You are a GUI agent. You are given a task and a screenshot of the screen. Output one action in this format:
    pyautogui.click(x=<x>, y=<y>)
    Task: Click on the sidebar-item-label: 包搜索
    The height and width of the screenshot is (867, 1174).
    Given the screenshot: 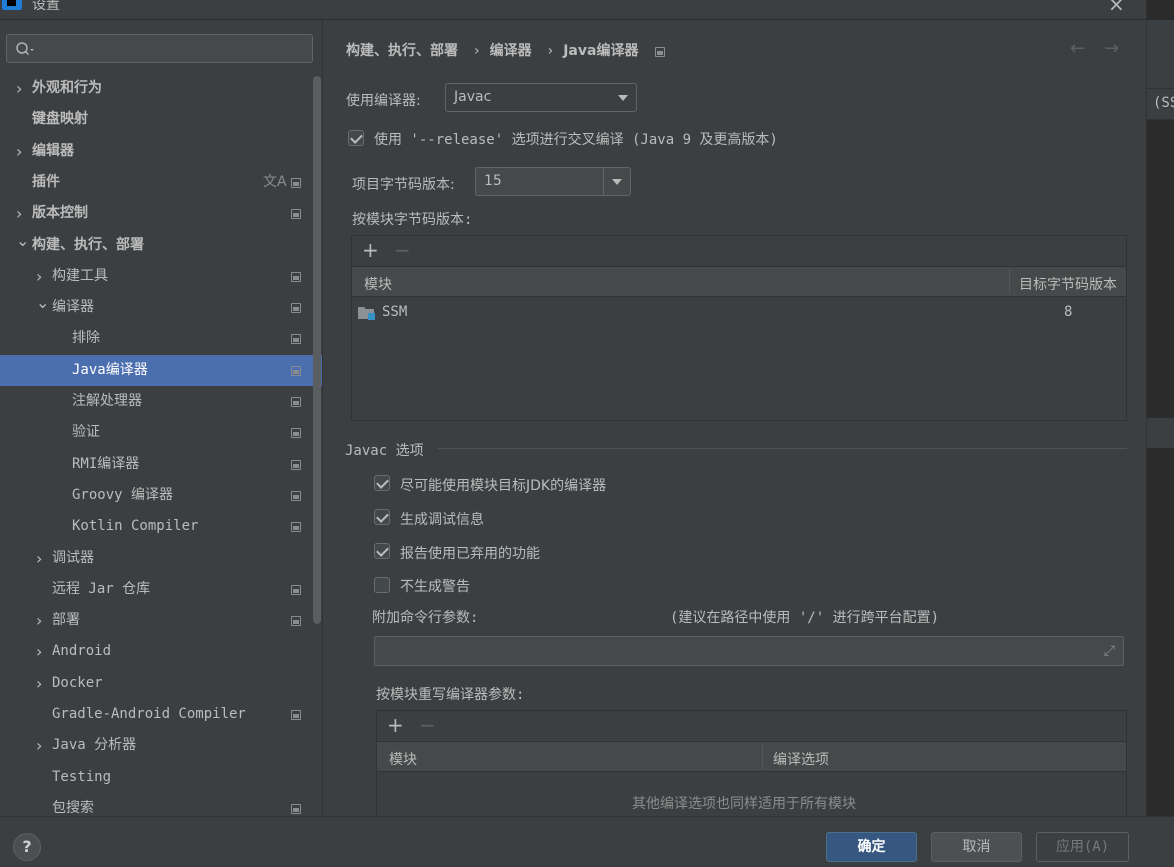 What is the action you would take?
    pyautogui.click(x=73, y=808)
    